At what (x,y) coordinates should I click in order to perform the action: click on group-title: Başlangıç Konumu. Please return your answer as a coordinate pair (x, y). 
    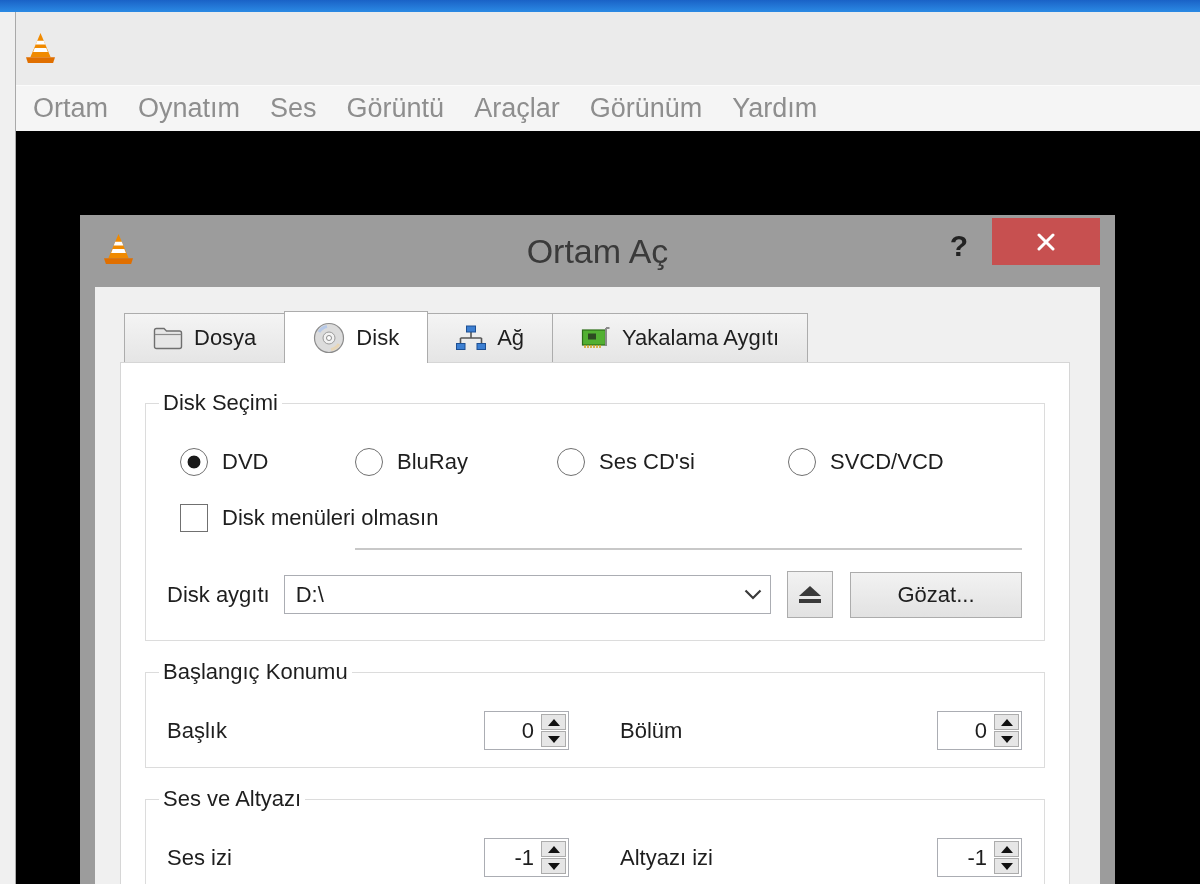
    Looking at the image, I should click on (255, 672).